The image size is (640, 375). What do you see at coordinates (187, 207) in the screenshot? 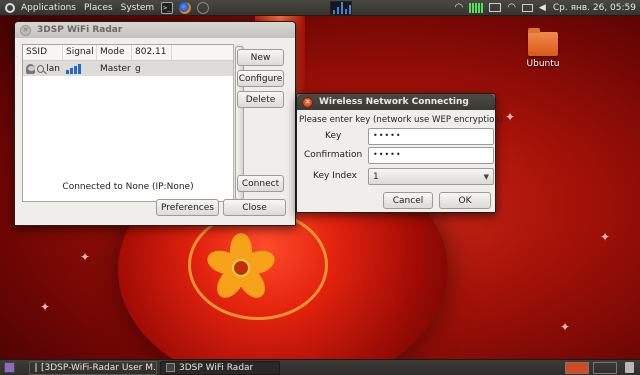
I see `preferences-button: Preferences` at bounding box center [187, 207].